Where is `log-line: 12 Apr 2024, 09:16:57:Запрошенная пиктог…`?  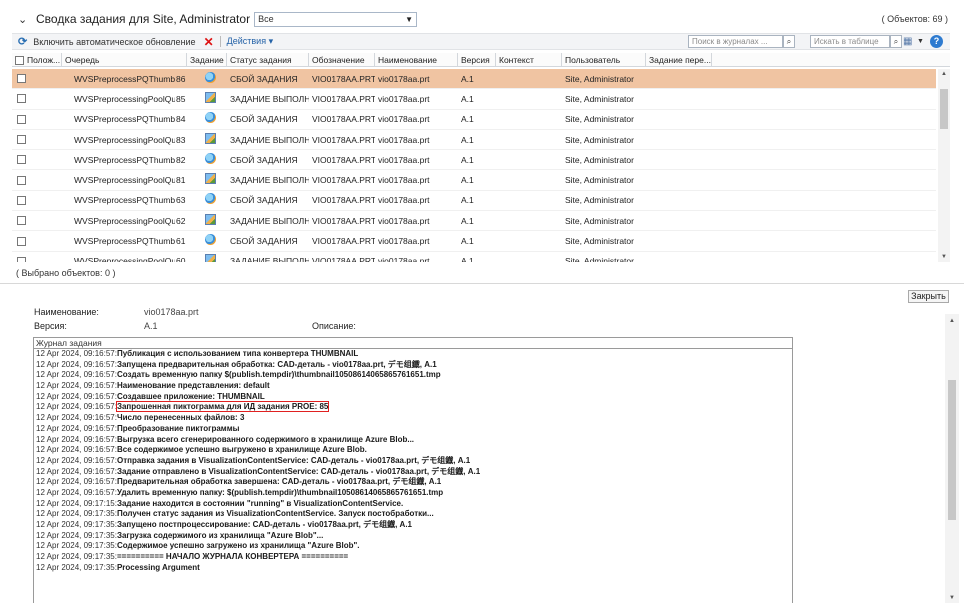
log-line: 12 Apr 2024, 09:16:57:Запрошенная пиктог… is located at coordinates (413, 407).